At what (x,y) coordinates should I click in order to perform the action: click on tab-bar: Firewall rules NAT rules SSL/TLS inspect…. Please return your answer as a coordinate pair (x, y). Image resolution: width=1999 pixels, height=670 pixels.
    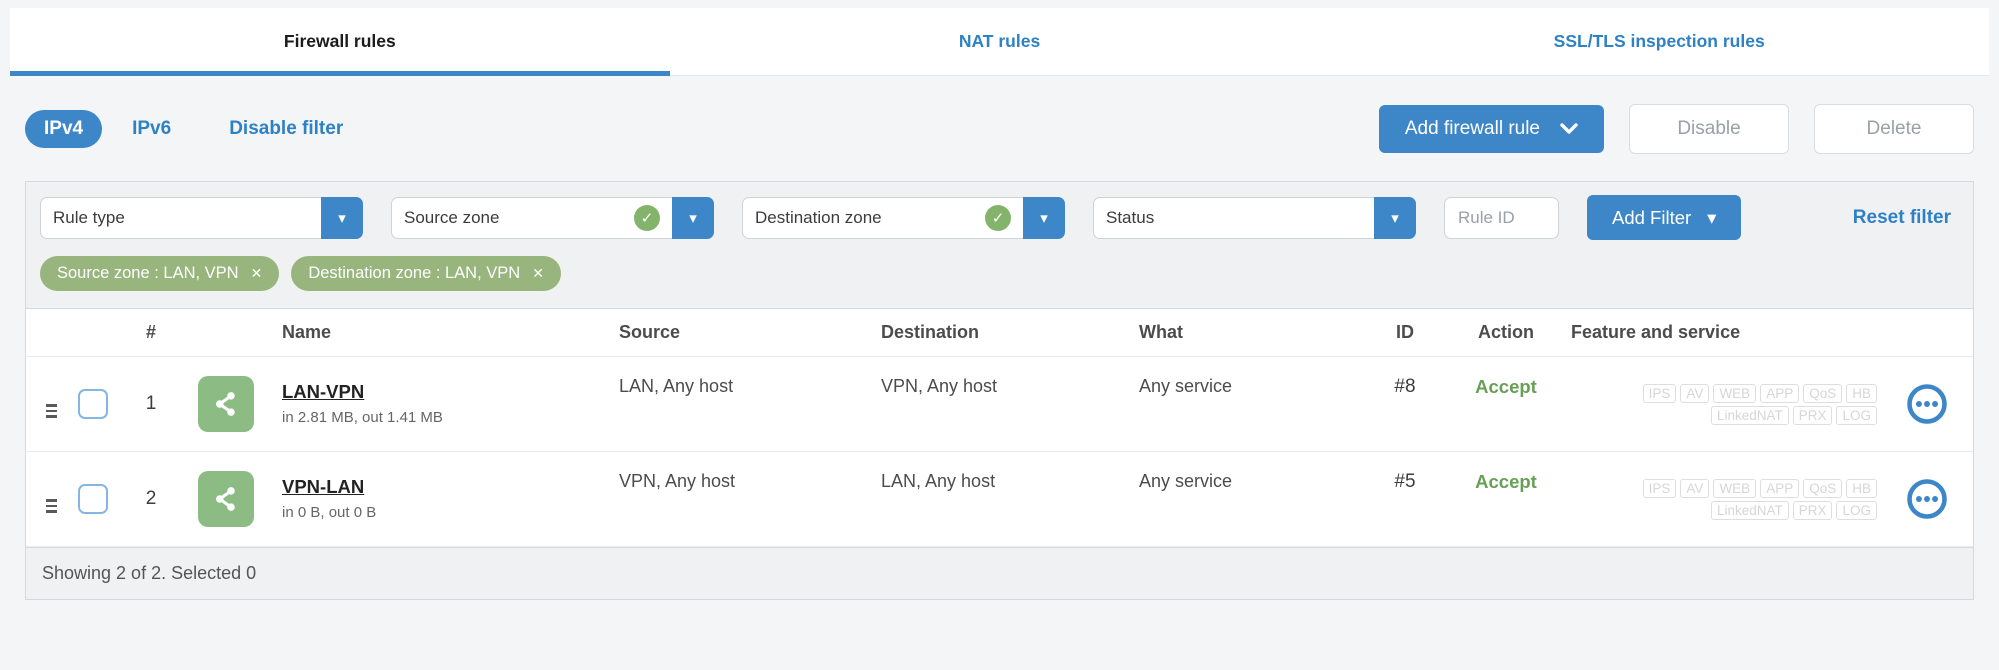
    Looking at the image, I should click on (999, 42).